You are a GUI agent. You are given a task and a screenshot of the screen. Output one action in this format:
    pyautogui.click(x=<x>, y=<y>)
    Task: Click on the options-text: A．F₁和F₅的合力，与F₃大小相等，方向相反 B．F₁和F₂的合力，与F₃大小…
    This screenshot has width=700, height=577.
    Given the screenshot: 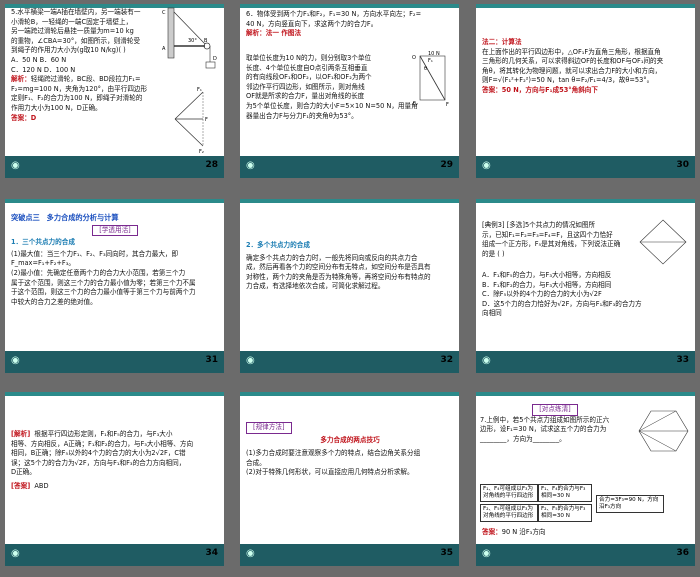 What is the action you would take?
    pyautogui.click(x=562, y=294)
    